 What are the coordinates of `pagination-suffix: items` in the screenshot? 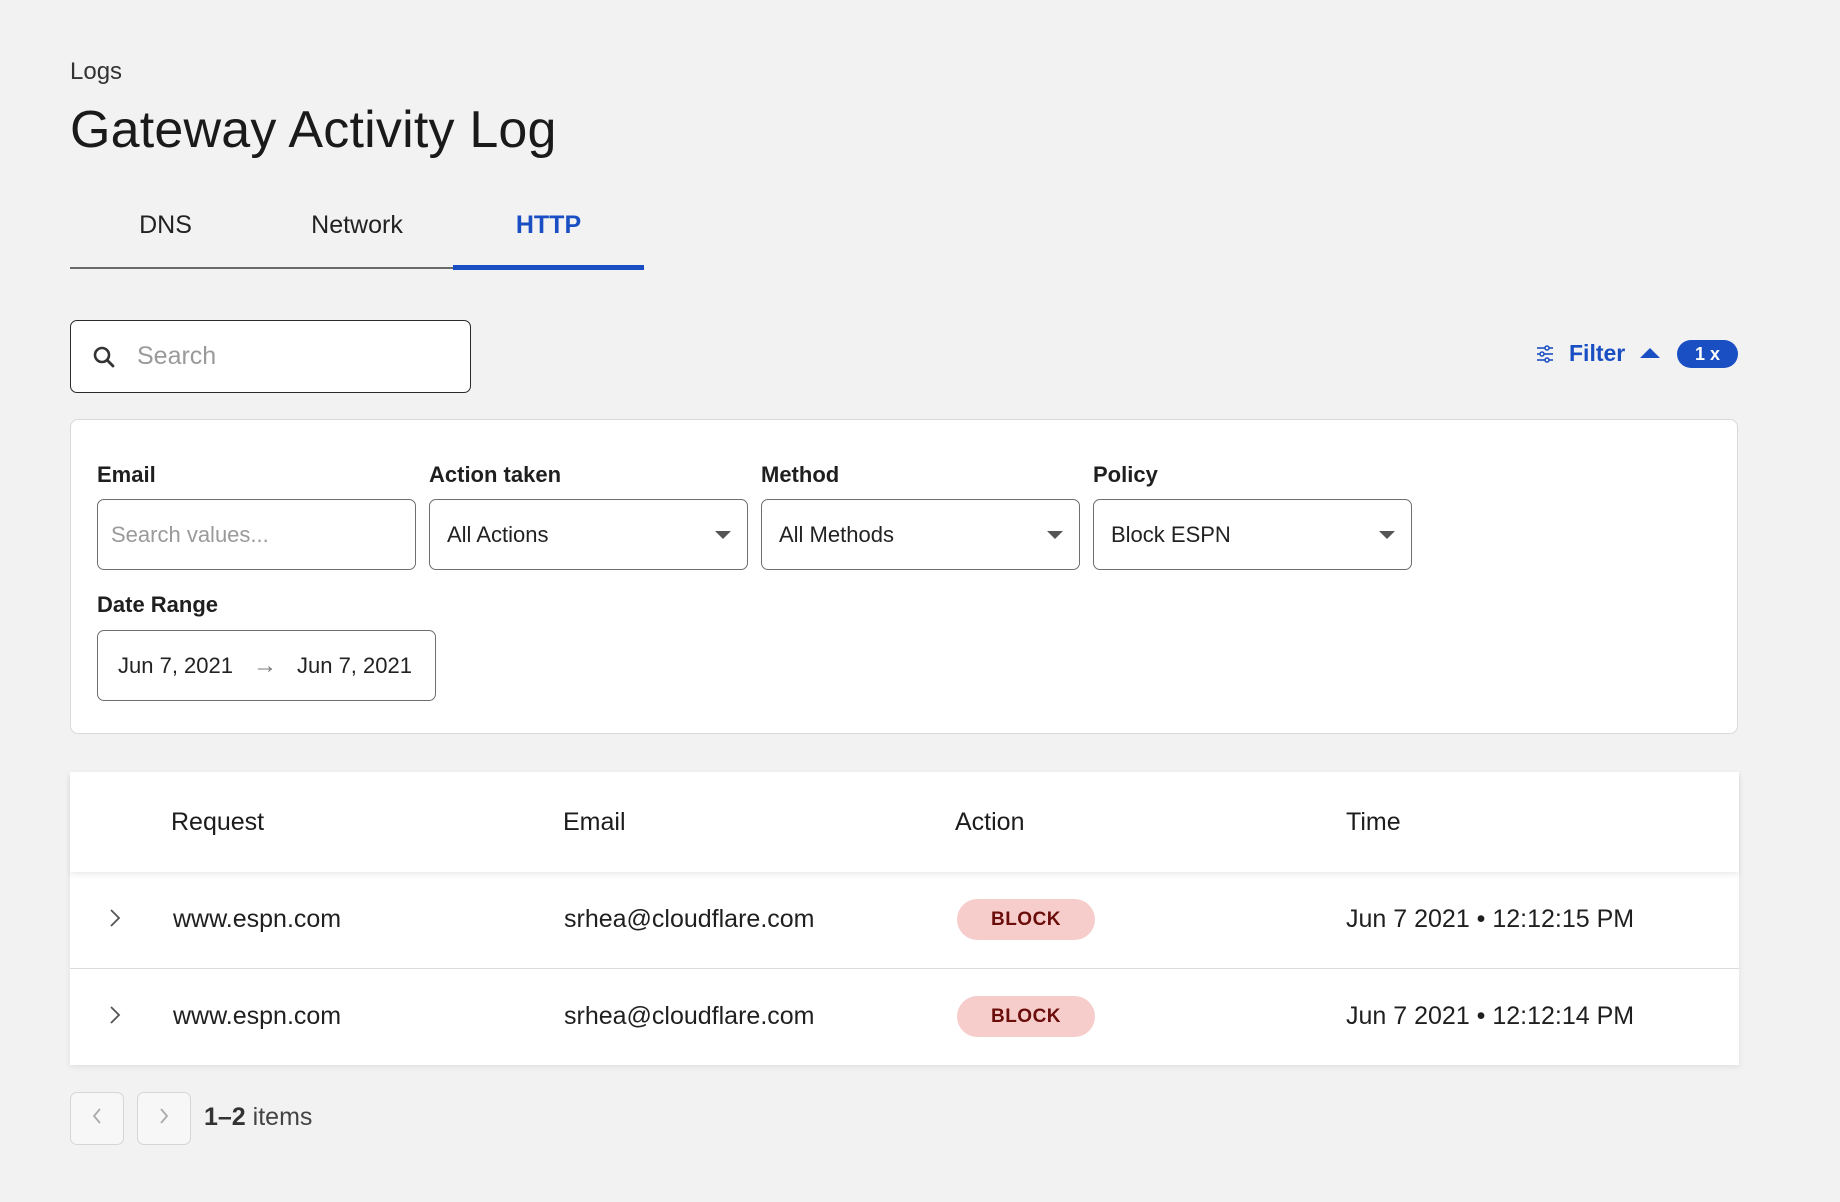 It's located at (282, 1117).